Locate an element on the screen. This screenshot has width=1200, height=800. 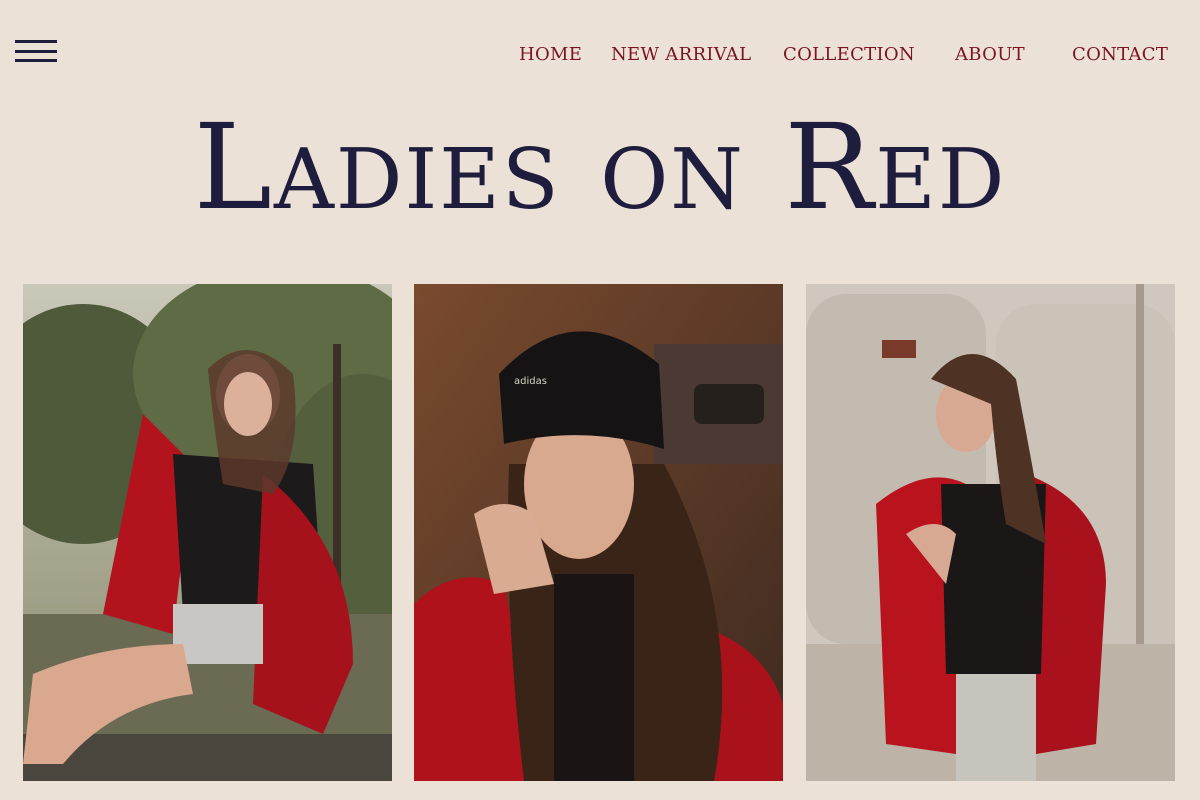
beanie-logo: adidas is located at coordinates (530, 381).